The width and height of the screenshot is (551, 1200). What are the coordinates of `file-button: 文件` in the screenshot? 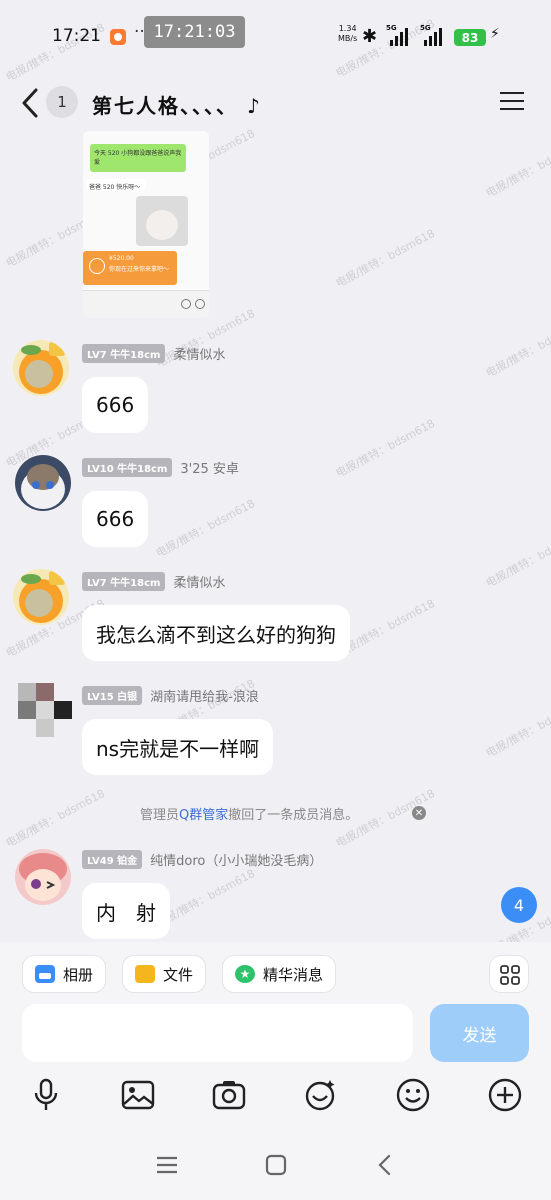 It's located at (164, 974).